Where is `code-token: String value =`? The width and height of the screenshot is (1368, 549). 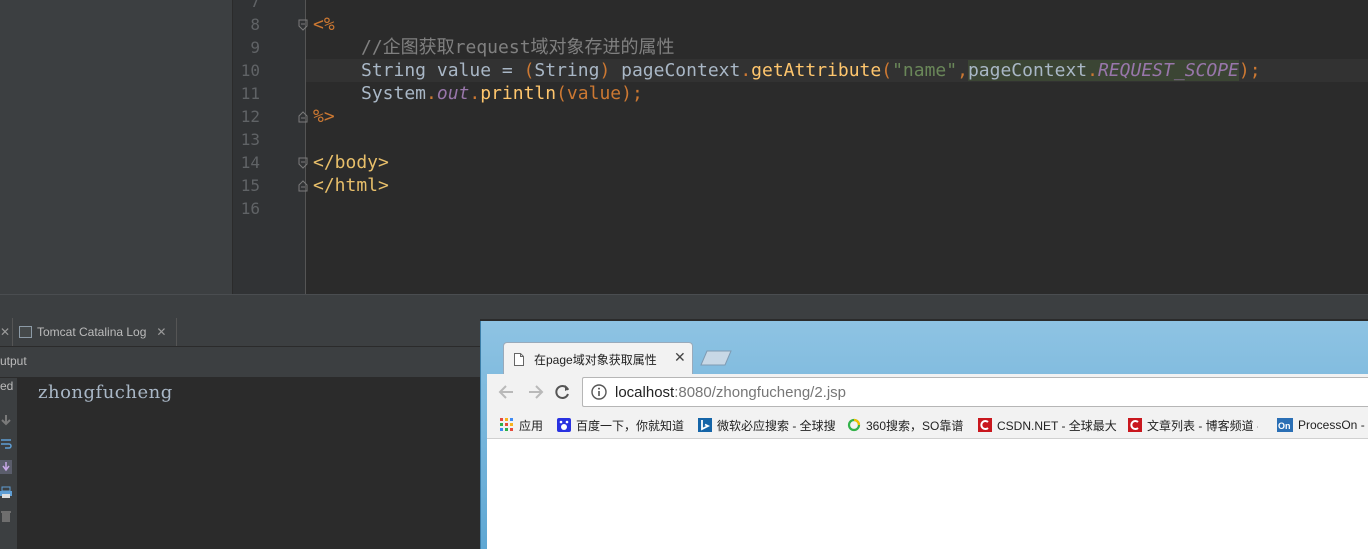 code-token: String value = is located at coordinates (442, 70).